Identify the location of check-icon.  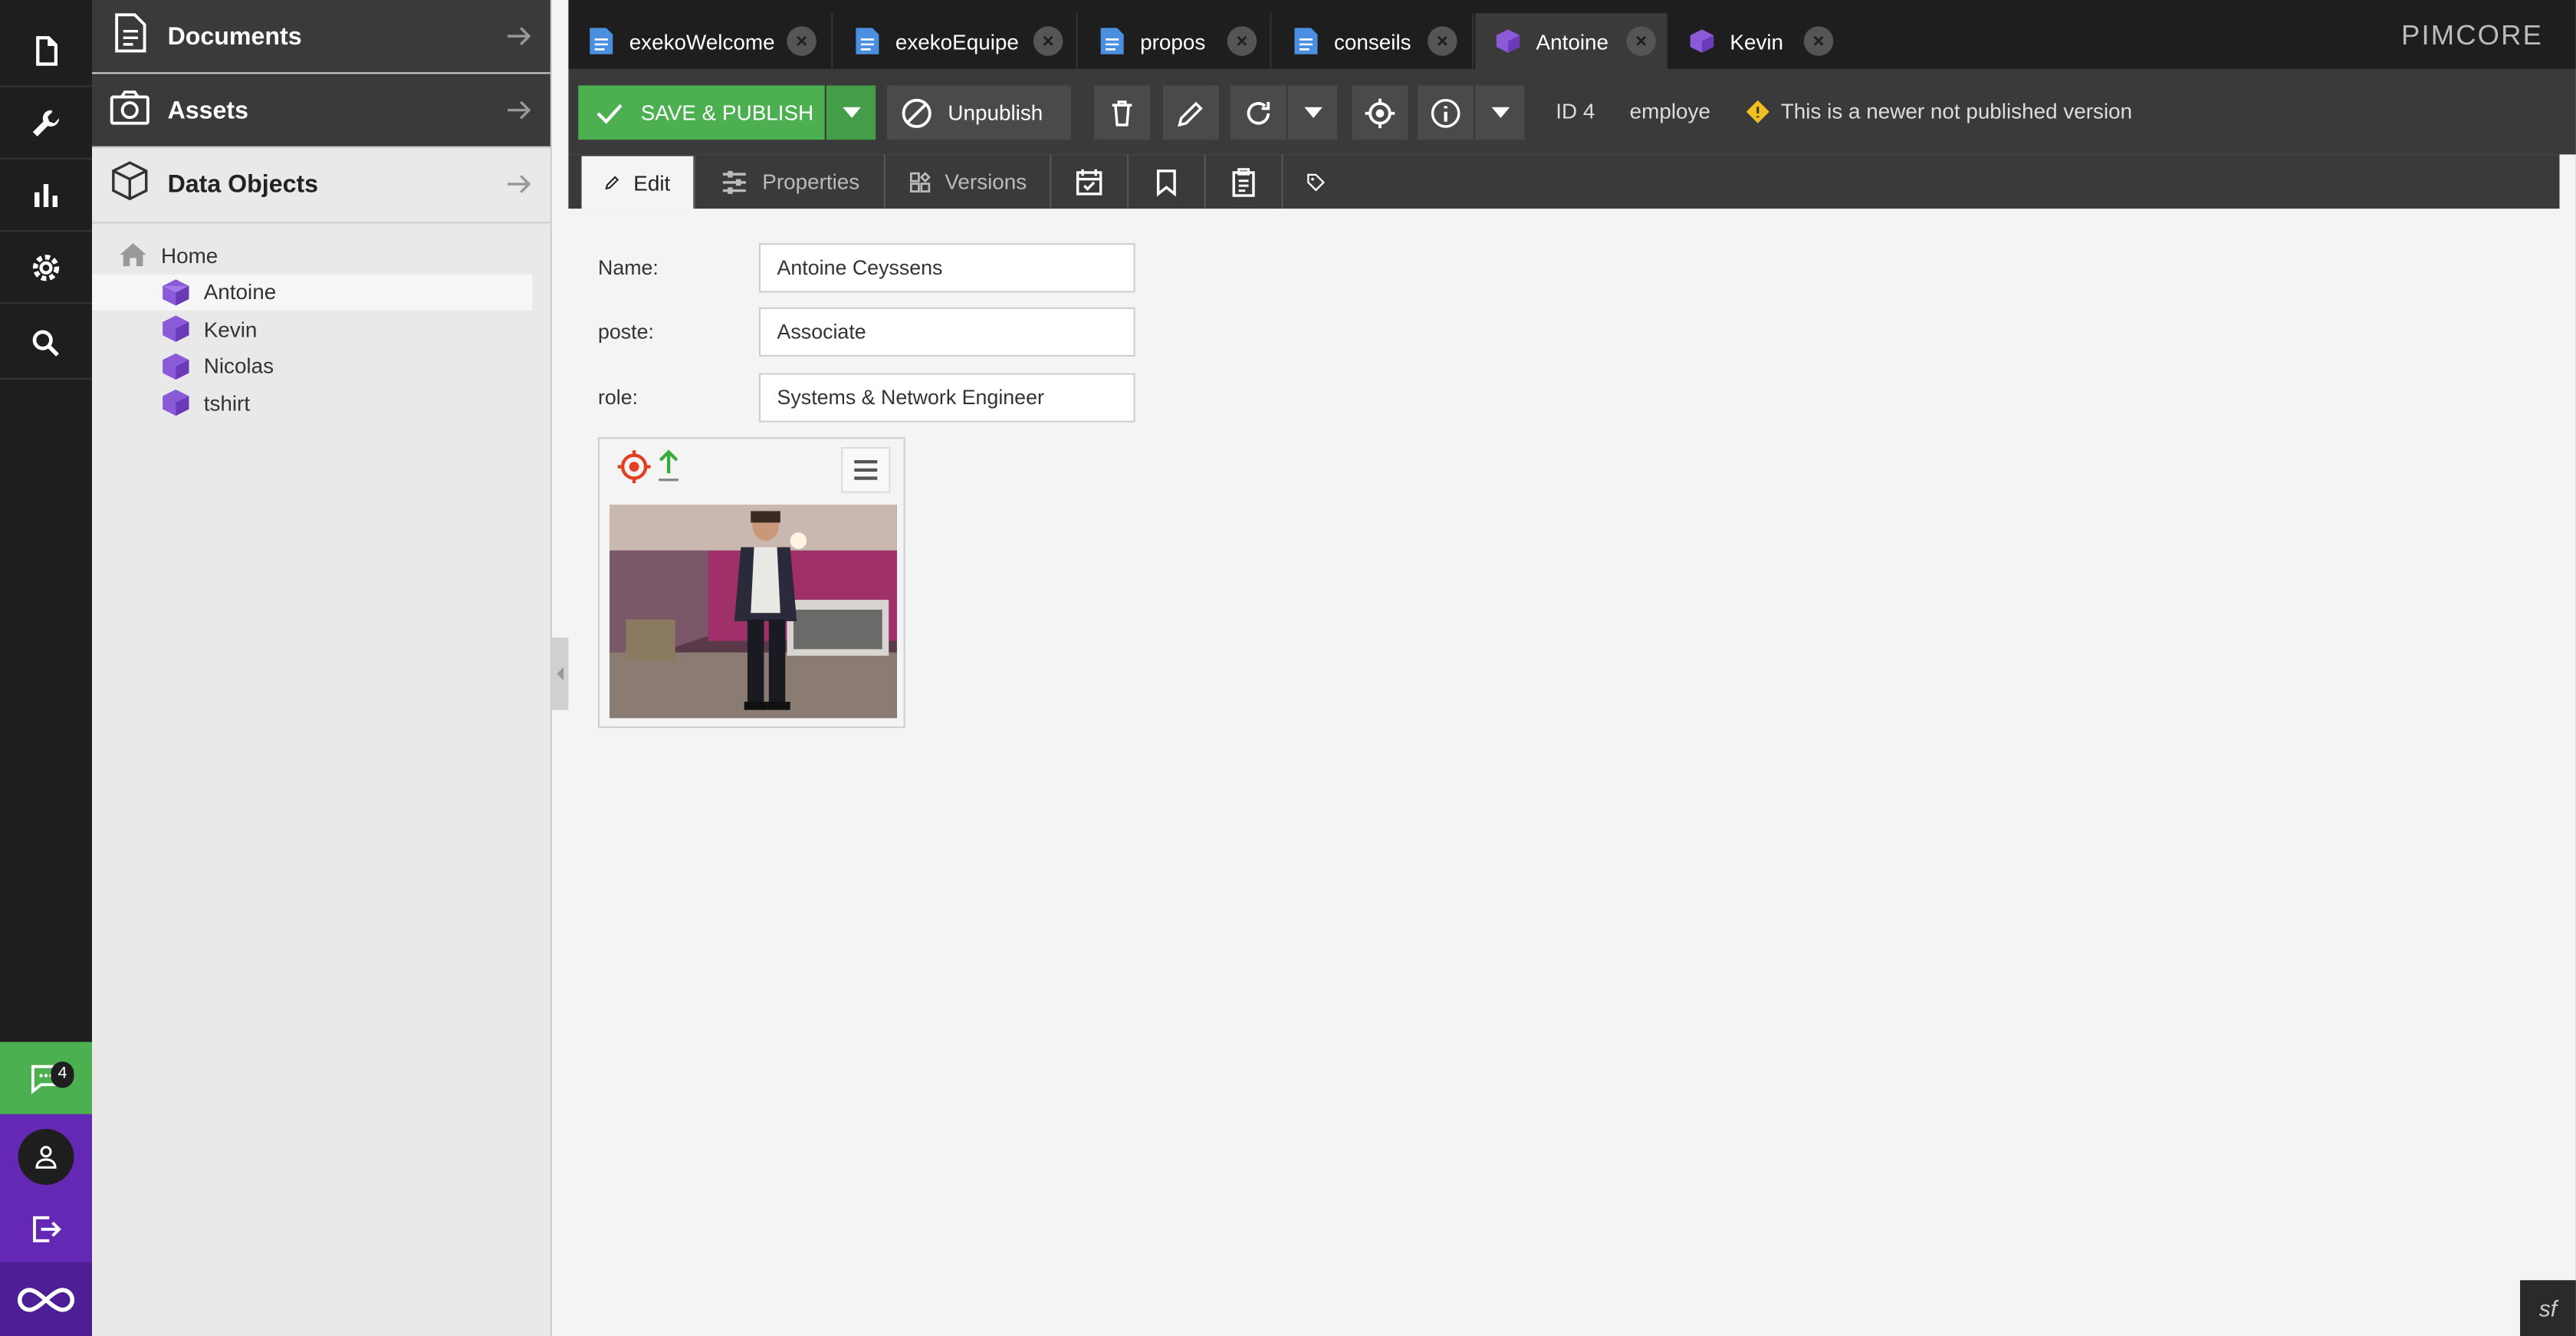
(609, 113).